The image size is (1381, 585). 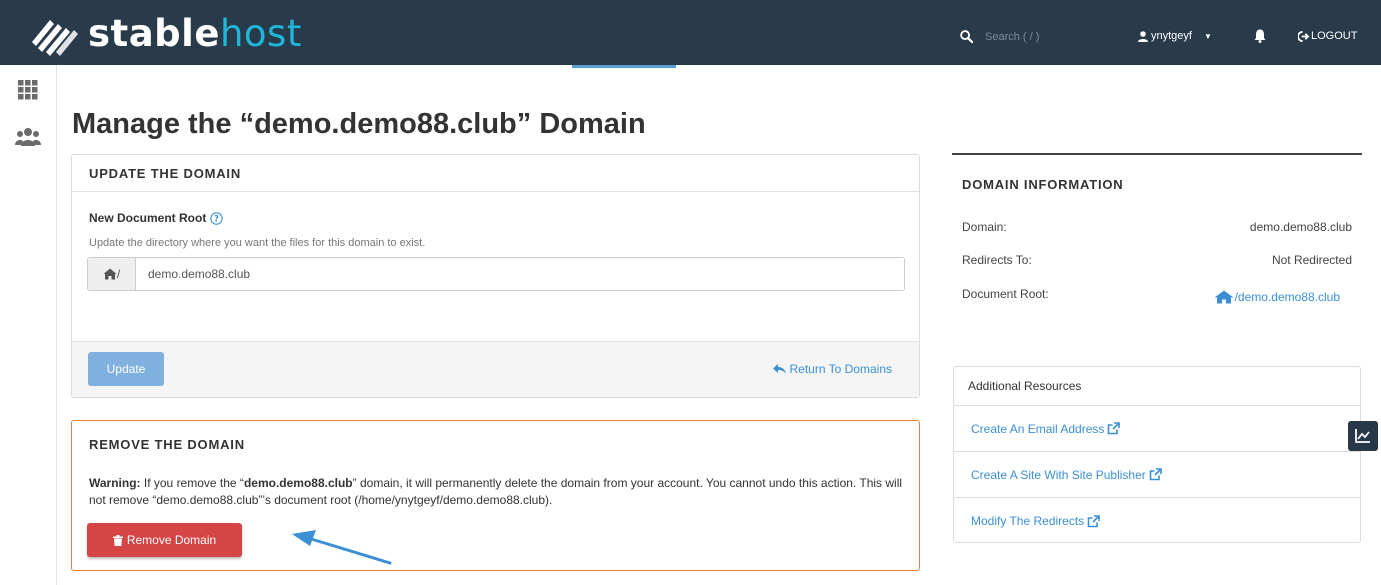 What do you see at coordinates (167, 444) in the screenshot?
I see `remove-domain-heading: REMOVE THE DOMAIN` at bounding box center [167, 444].